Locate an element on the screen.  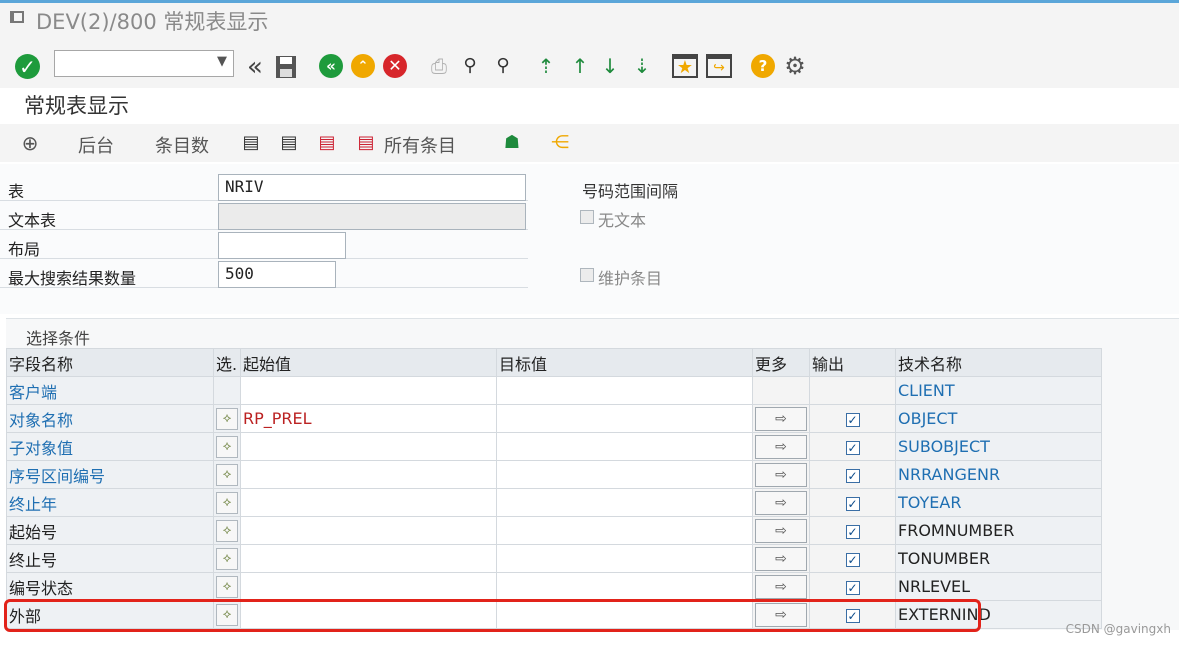
column-header: 目标值 is located at coordinates (624, 362).